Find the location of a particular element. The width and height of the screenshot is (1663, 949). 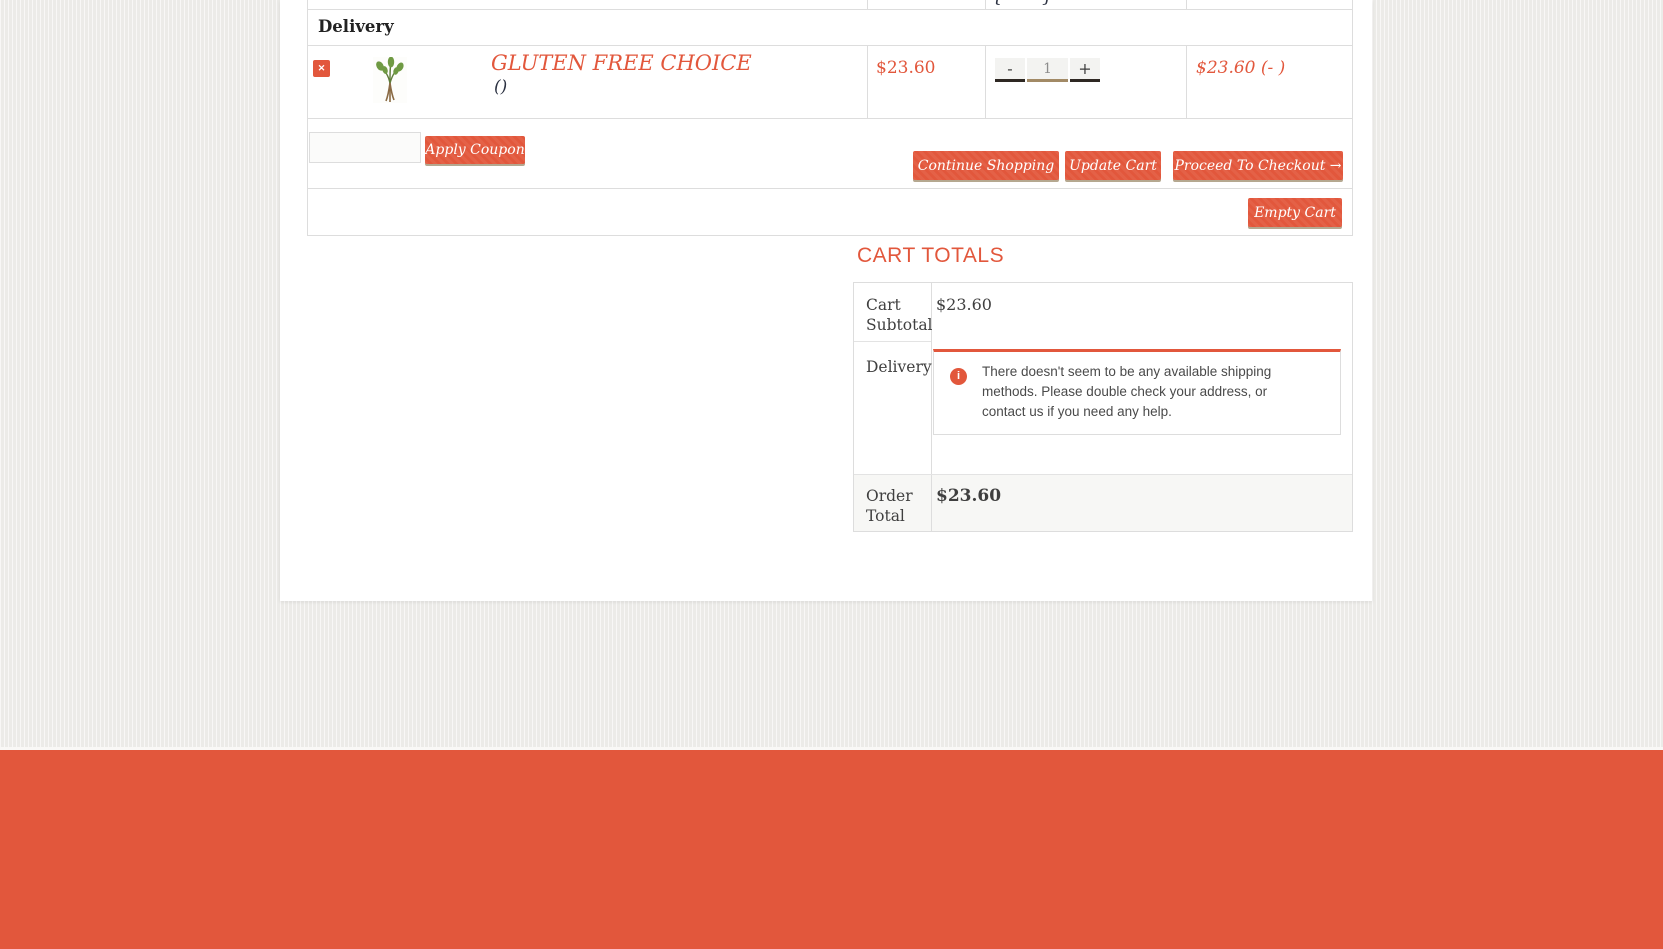

empty-cart-button: Empty Cart is located at coordinates (1295, 212).